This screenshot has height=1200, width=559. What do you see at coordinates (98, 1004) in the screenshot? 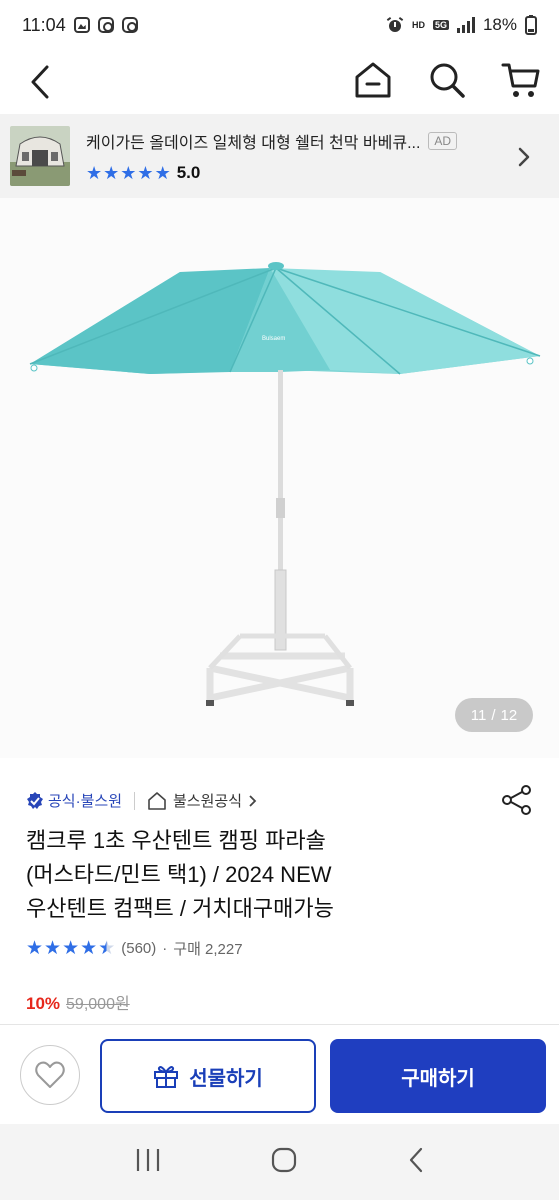
I see `original-price: 59,000원` at bounding box center [98, 1004].